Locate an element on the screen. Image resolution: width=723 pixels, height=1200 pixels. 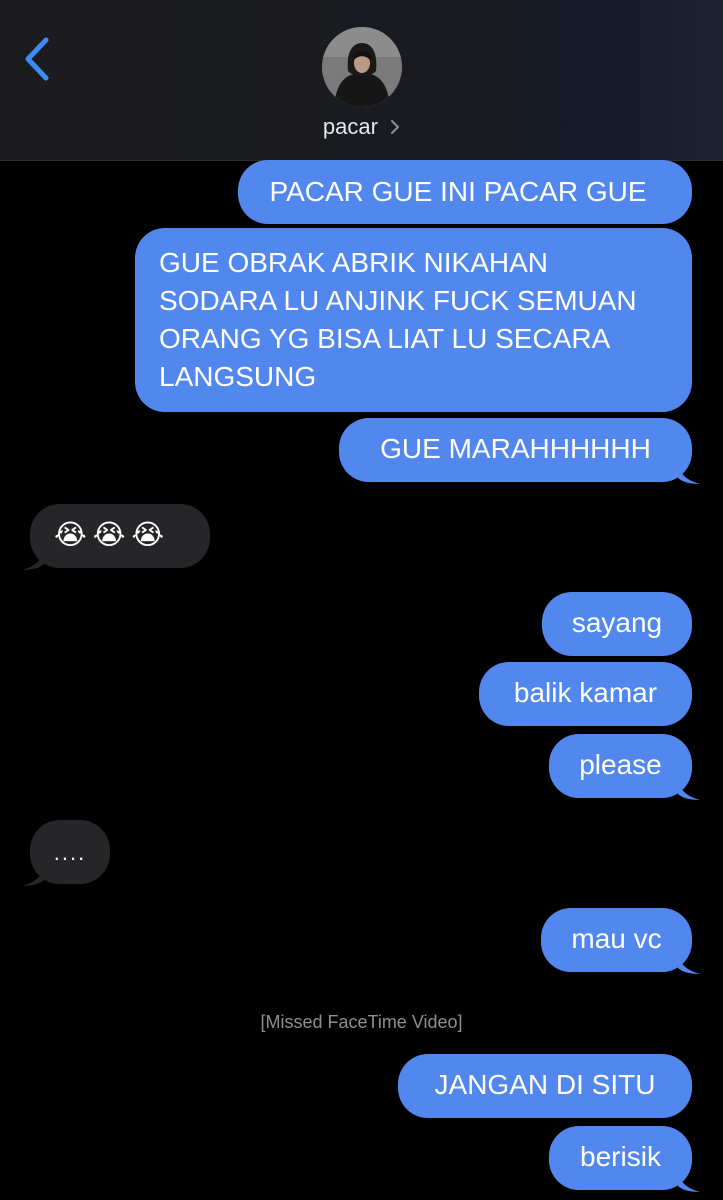
message-bubble-outgoing: JANGAN DI SITU is located at coordinates (545, 1086).